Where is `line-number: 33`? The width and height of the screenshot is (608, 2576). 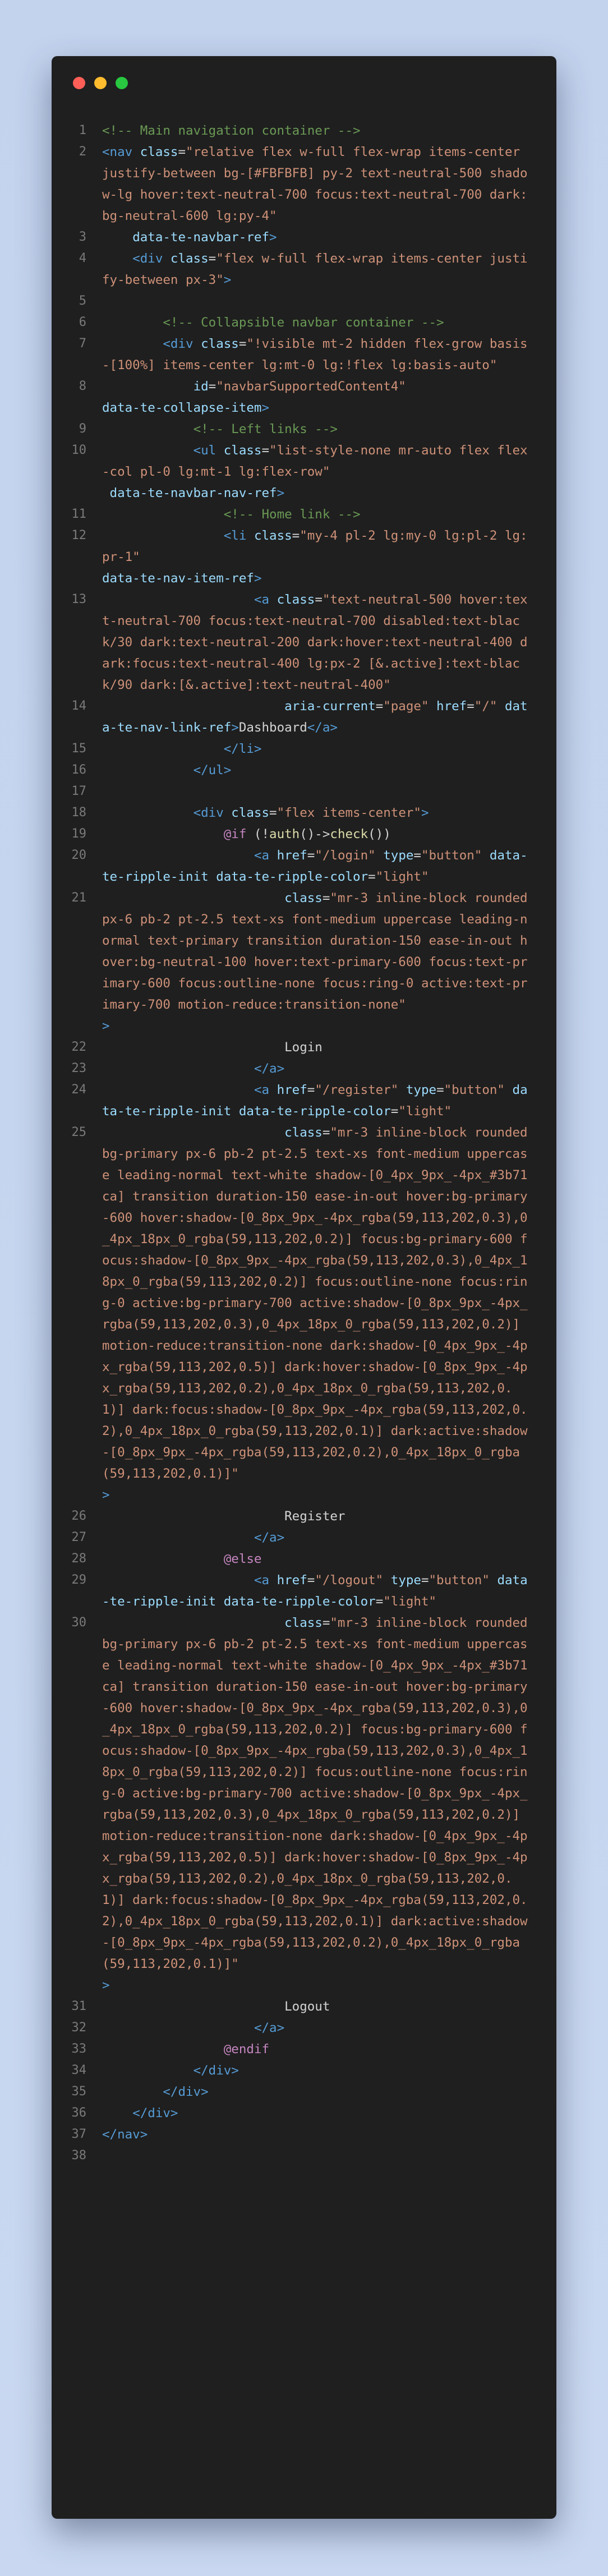
line-number: 33 is located at coordinates (79, 2049).